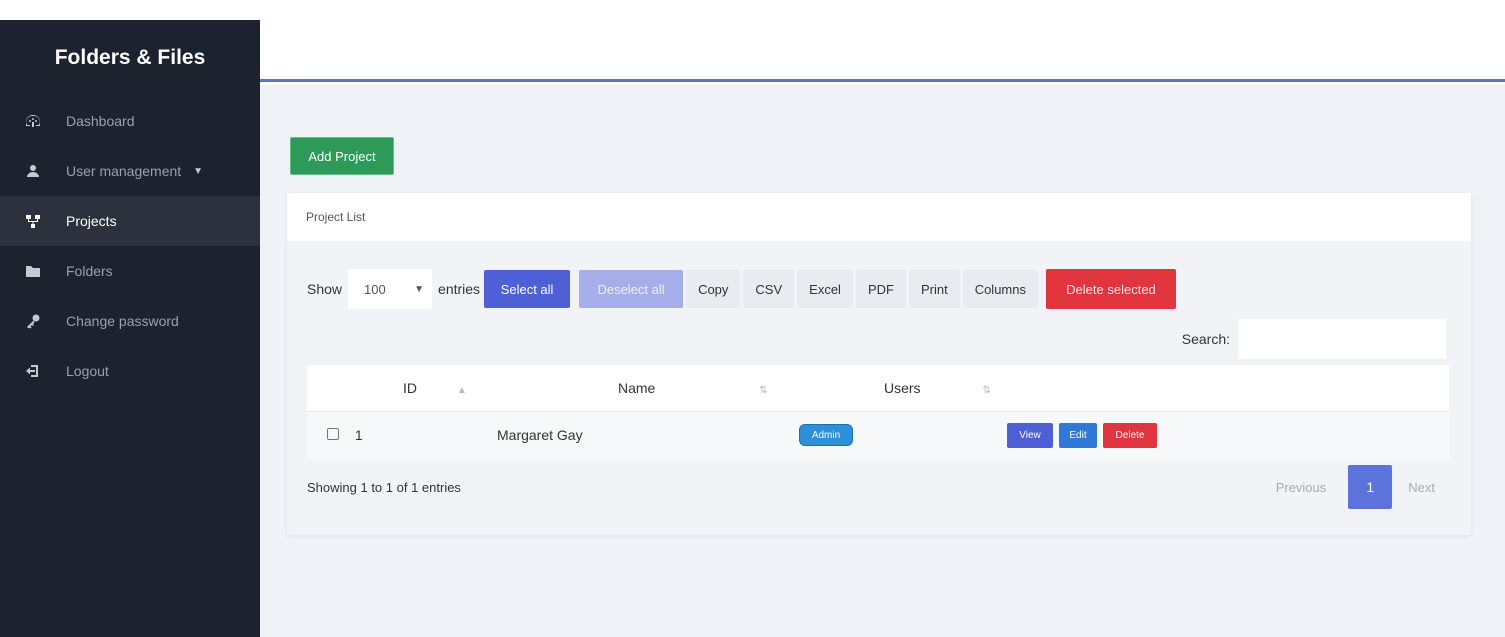 The image size is (1505, 637). I want to click on sidebar-item-change-password: Change password, so click(130, 321).